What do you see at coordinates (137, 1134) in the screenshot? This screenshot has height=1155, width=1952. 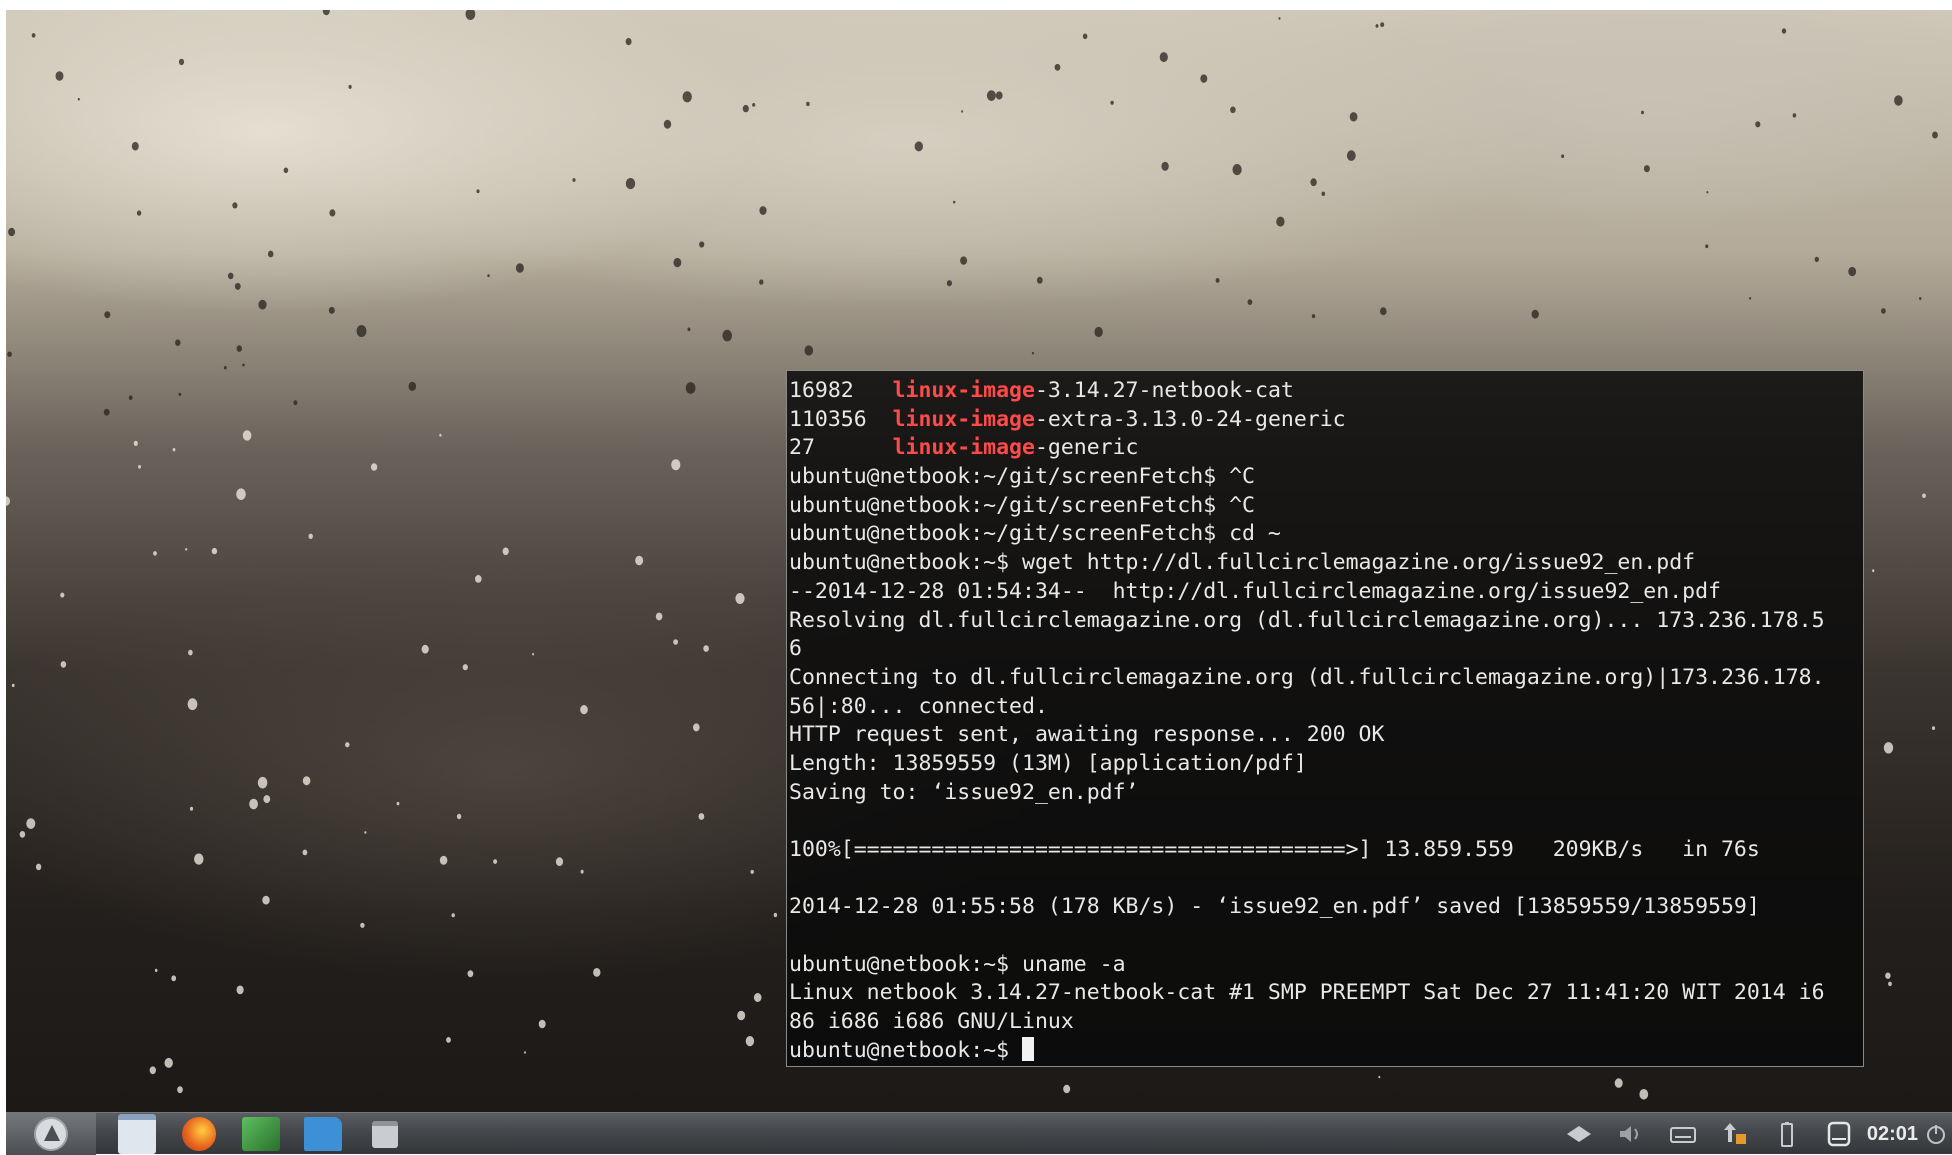 I see `file-manager-window-icon` at bounding box center [137, 1134].